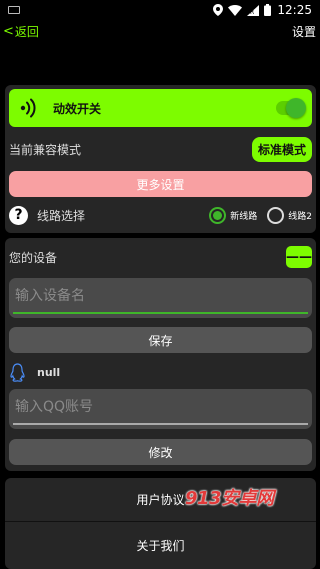  I want to click on qq-account-field, so click(160, 409).